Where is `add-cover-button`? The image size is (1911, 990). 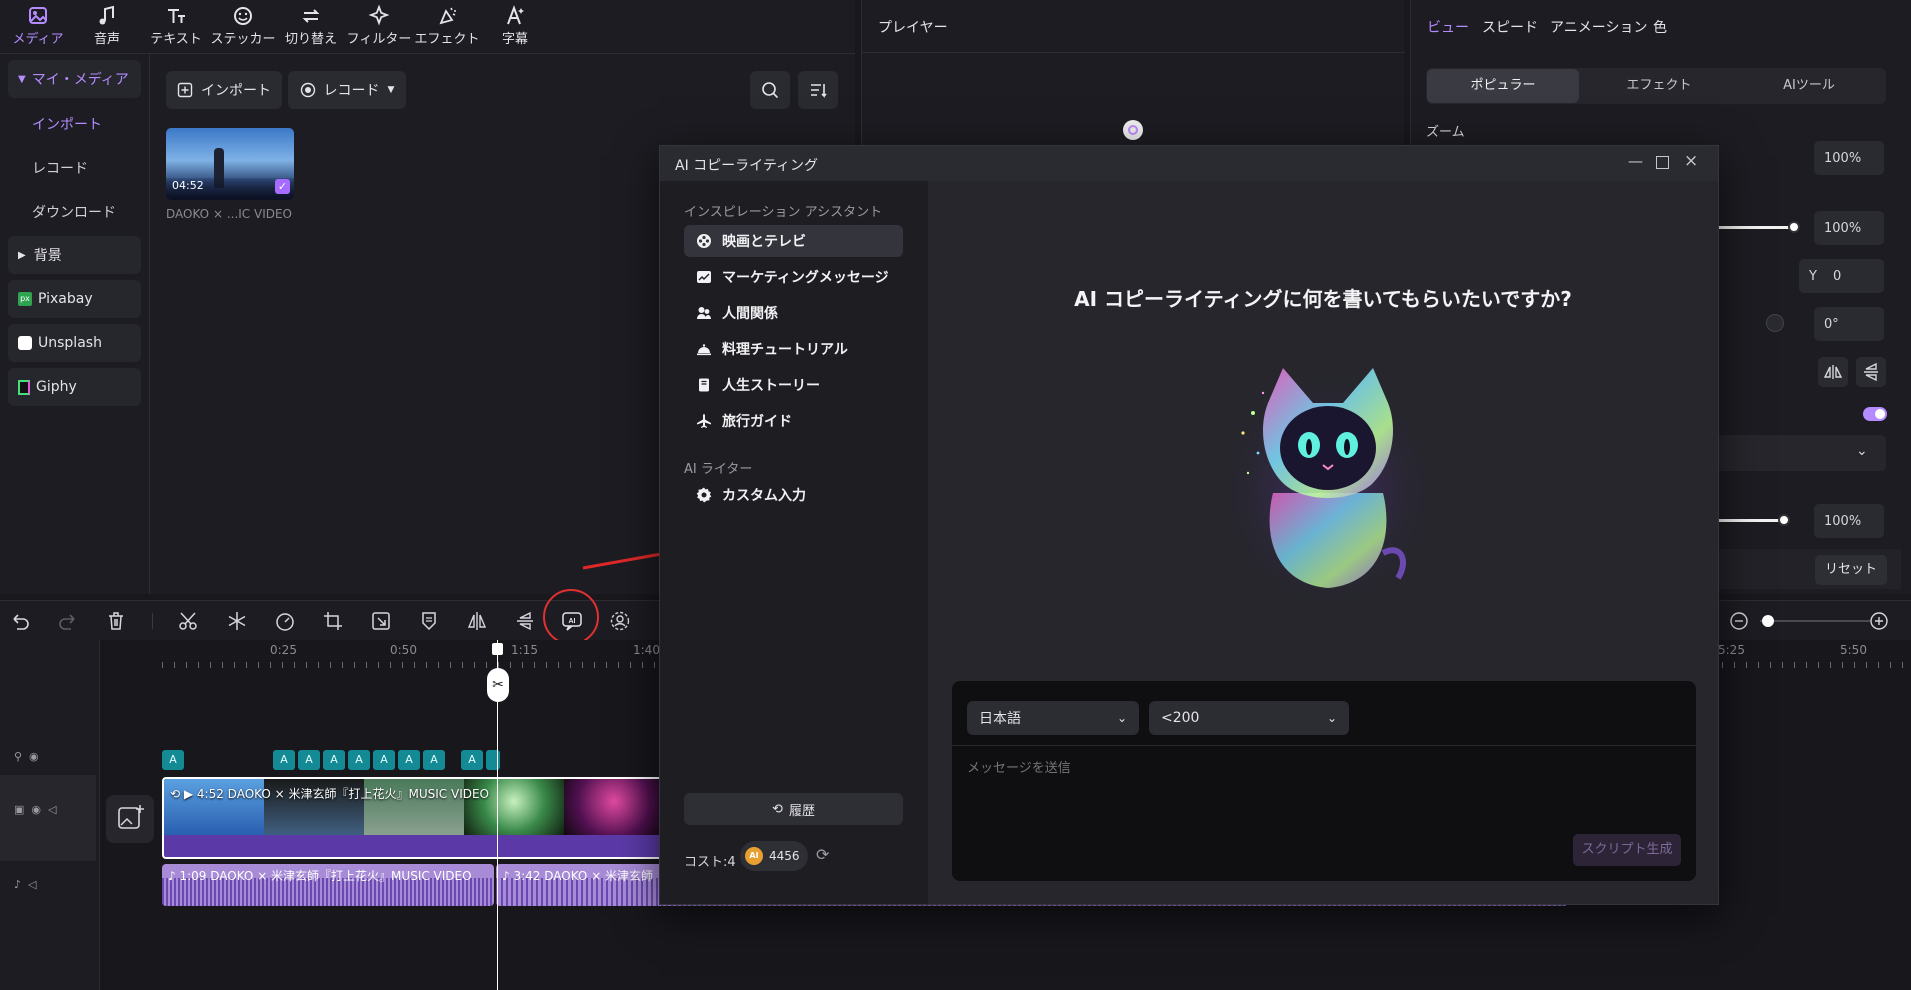
add-cover-button is located at coordinates (130, 819).